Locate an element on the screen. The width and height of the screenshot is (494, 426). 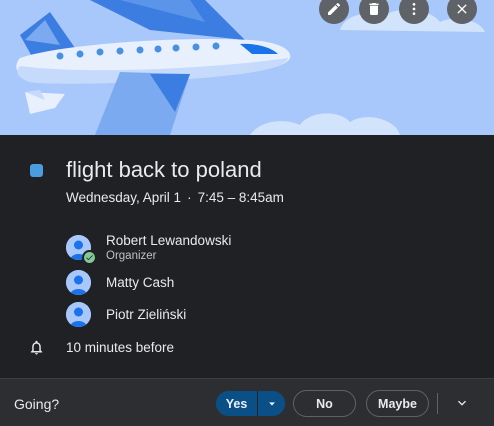
rsvp-yes-group: Yes is located at coordinates (250, 403).